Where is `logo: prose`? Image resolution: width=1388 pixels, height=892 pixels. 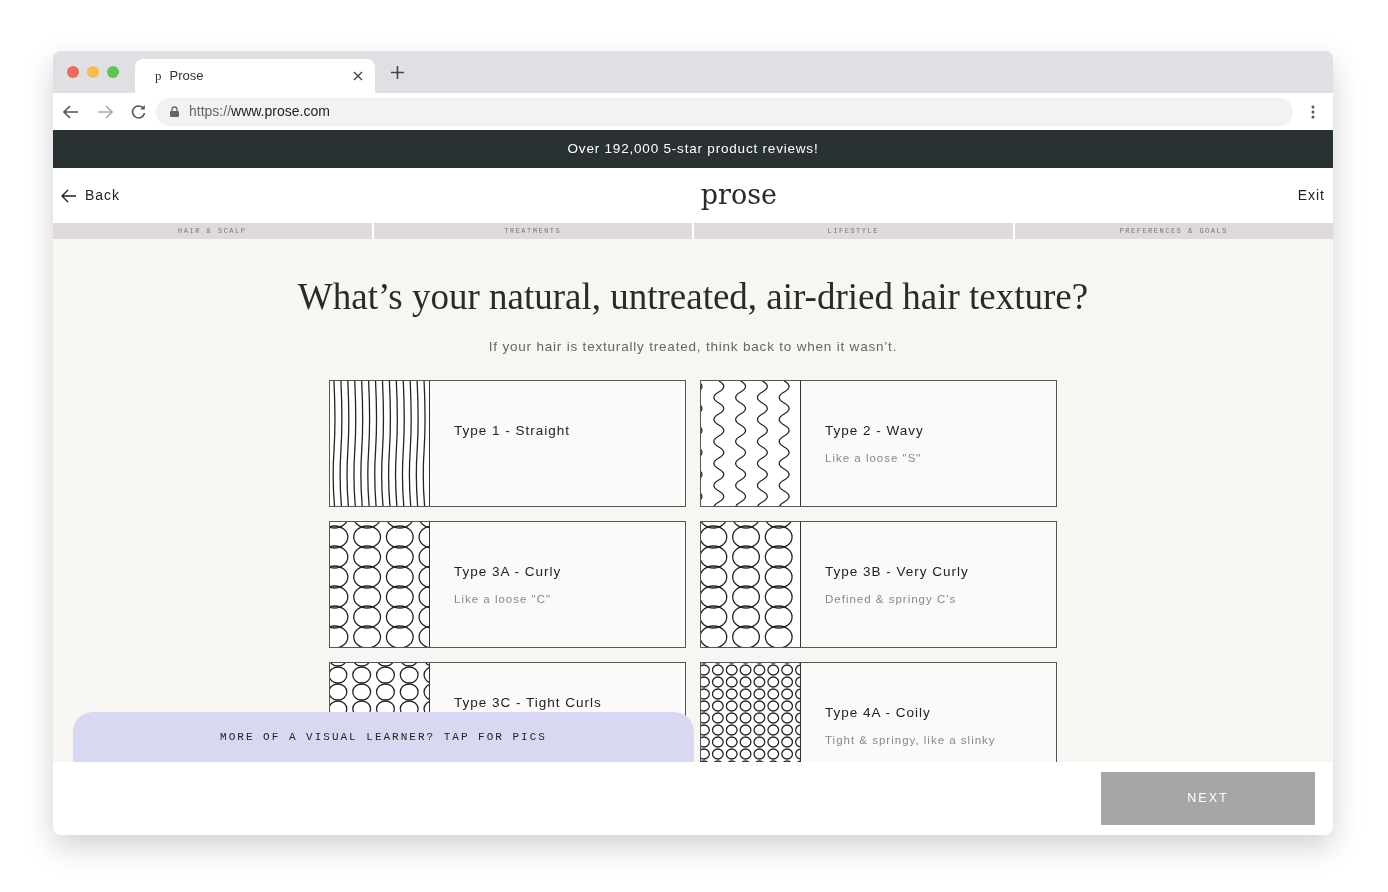 logo: prose is located at coordinates (739, 195).